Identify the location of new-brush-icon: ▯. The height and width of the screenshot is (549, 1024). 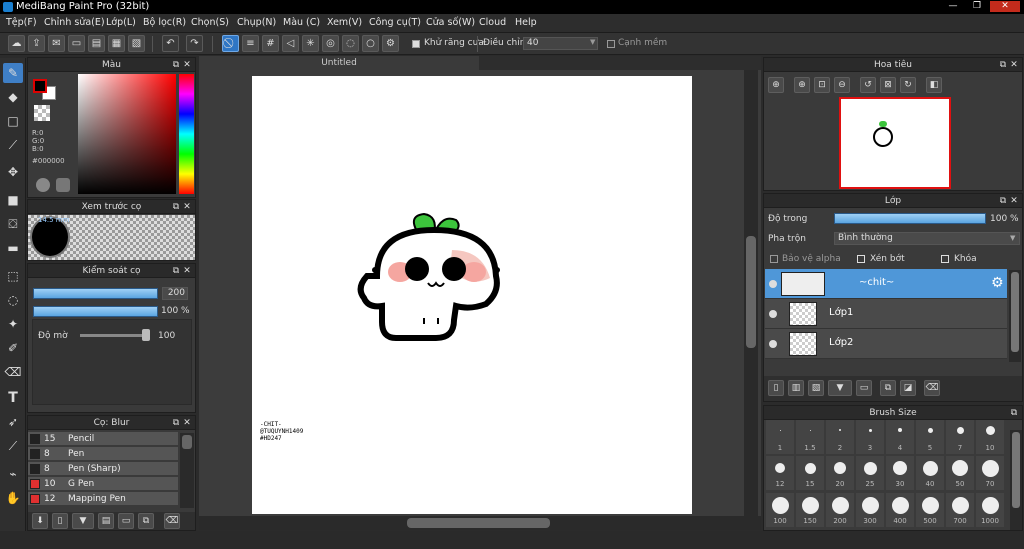
(60, 521).